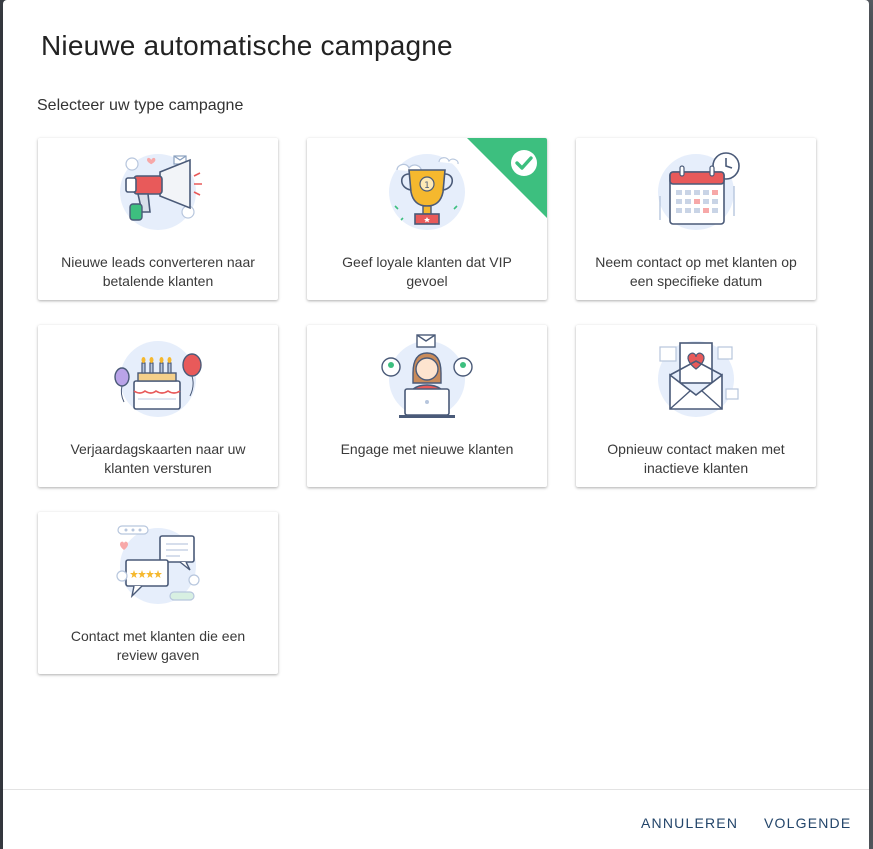  Describe the element at coordinates (158, 564) in the screenshot. I see `review-chat-illustration-icon` at that location.